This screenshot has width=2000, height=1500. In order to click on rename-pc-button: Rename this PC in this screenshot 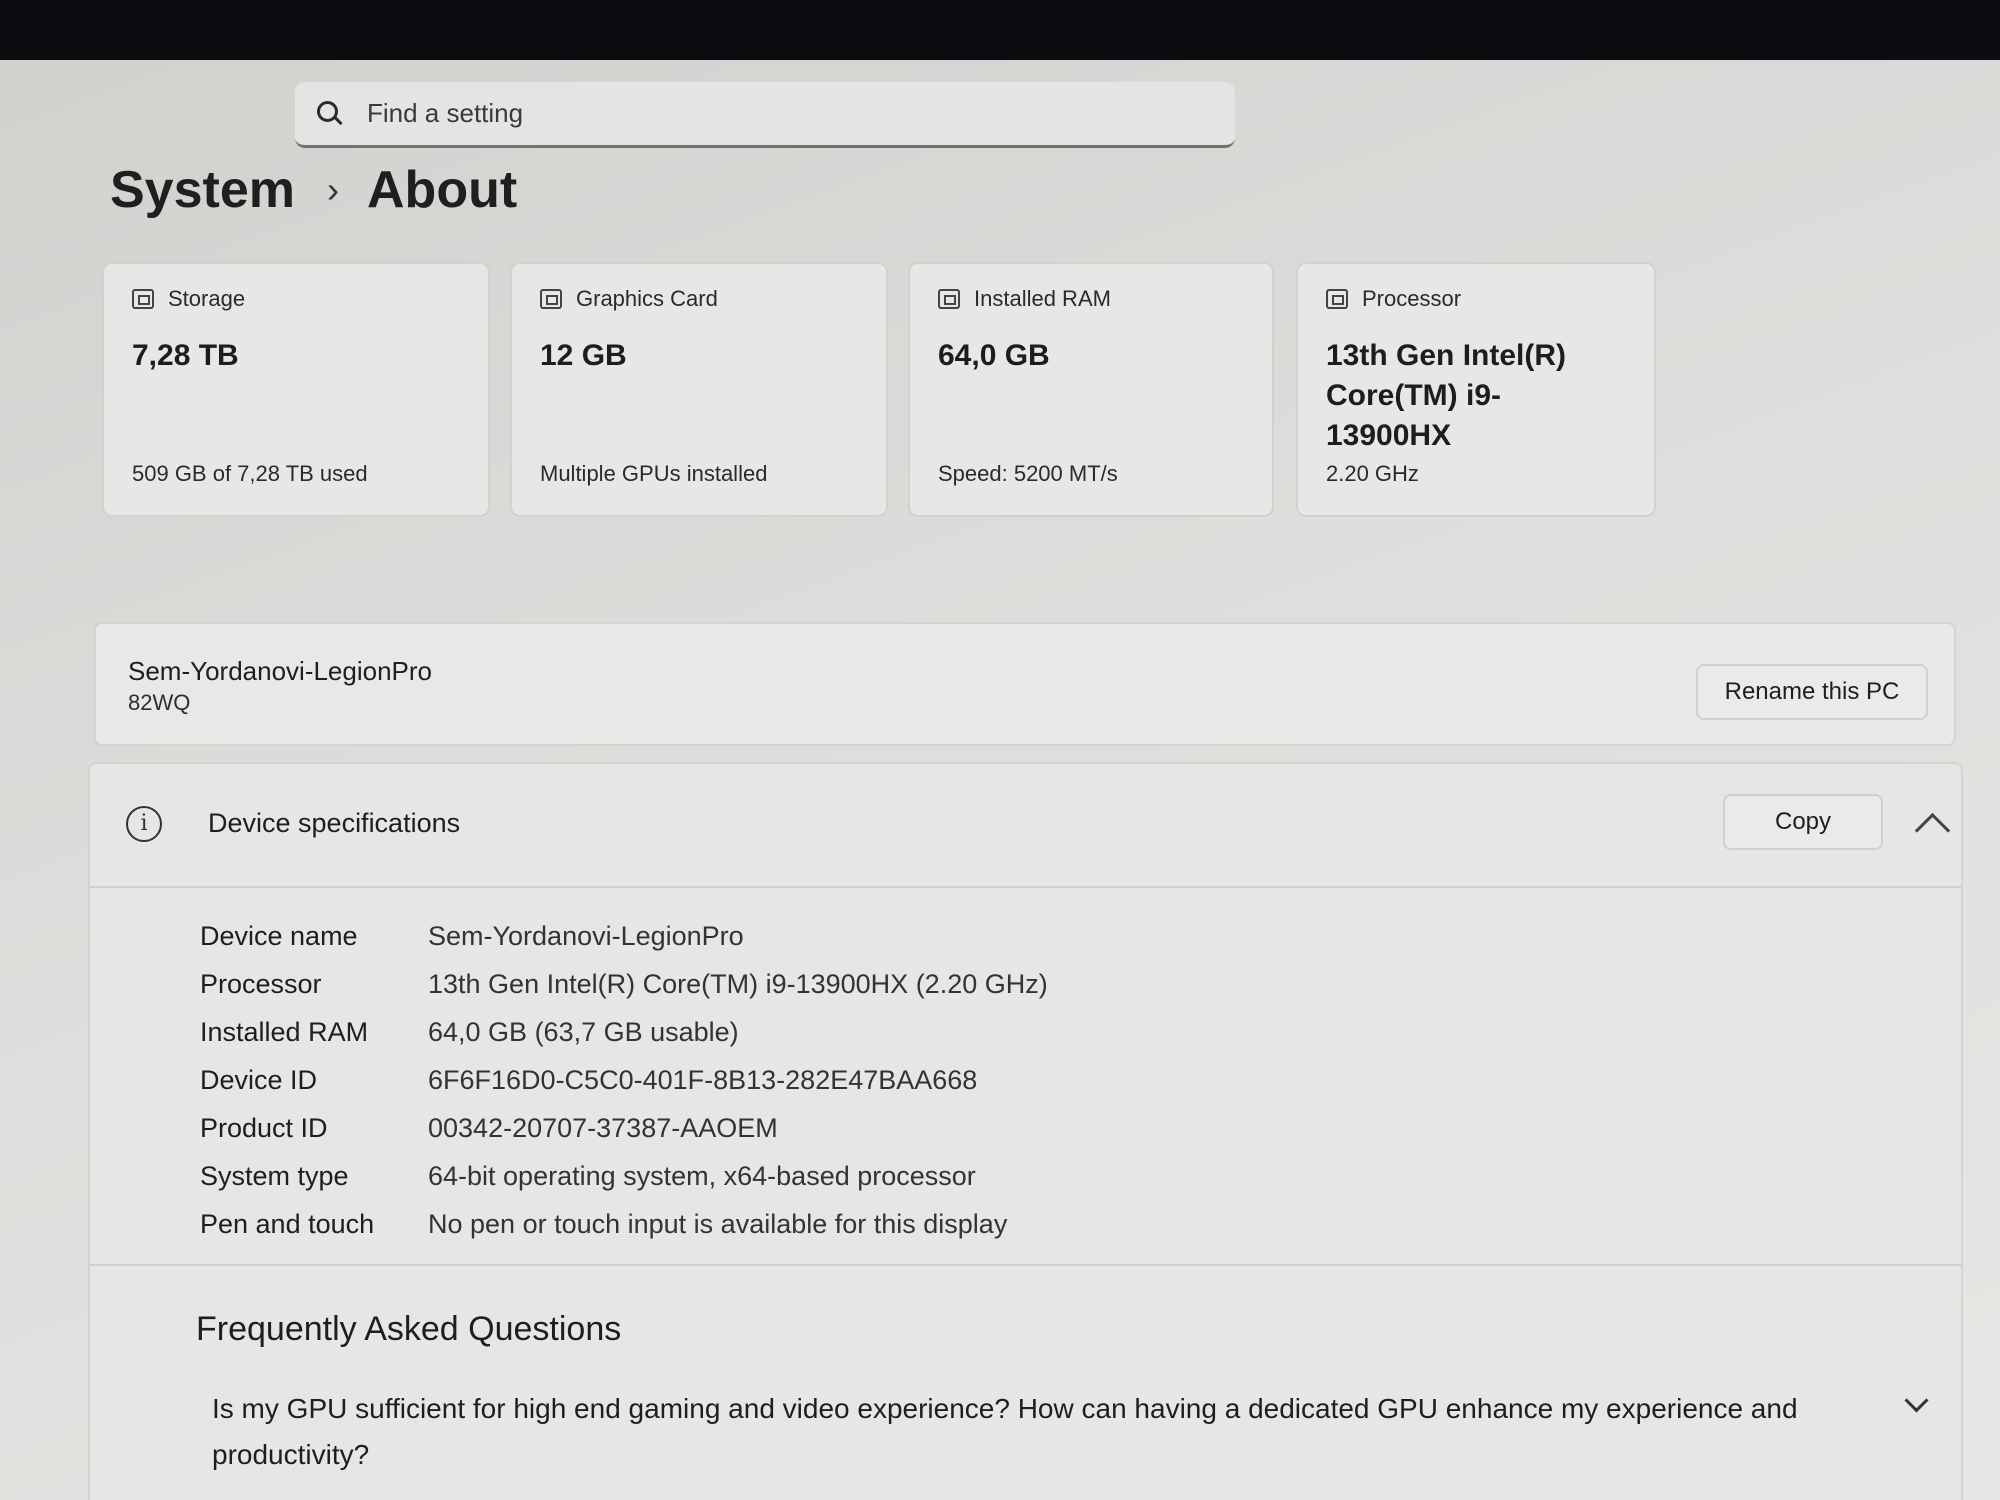, I will do `click(1812, 692)`.